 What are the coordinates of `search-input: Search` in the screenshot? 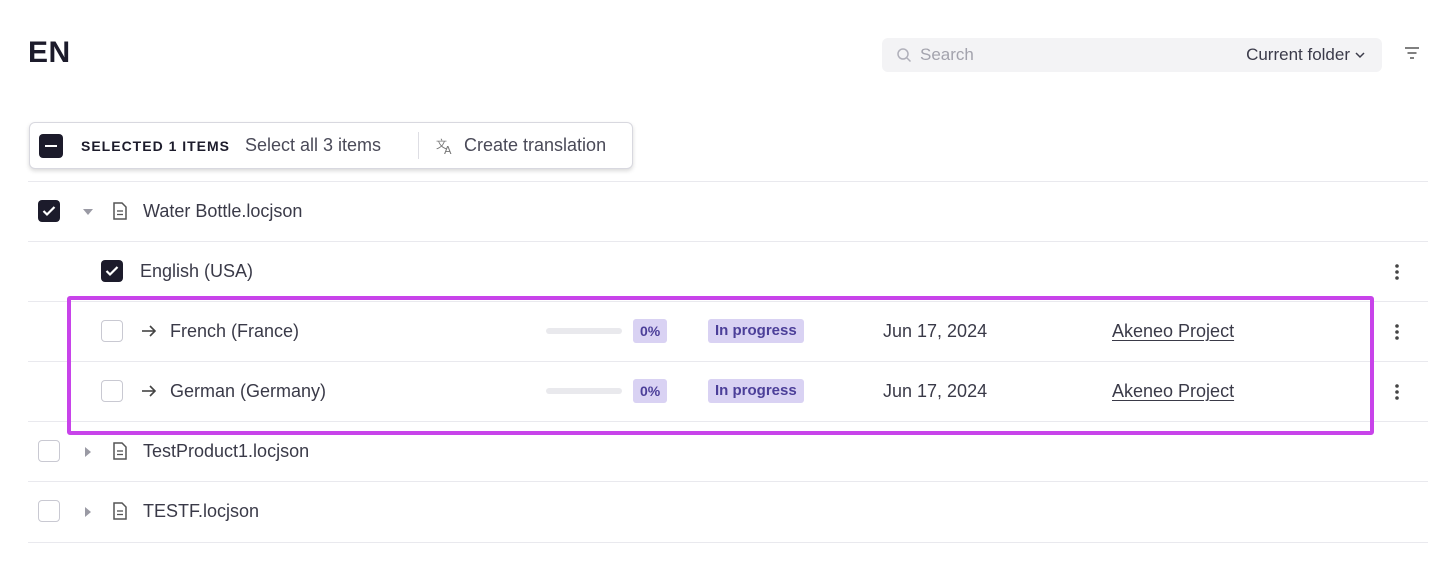 It's located at (947, 55).